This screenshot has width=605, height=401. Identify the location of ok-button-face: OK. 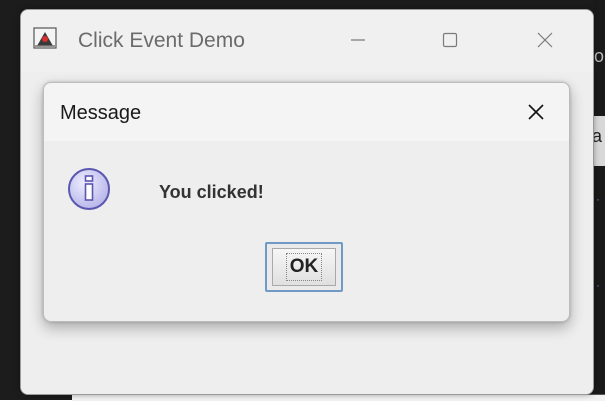
(304, 267).